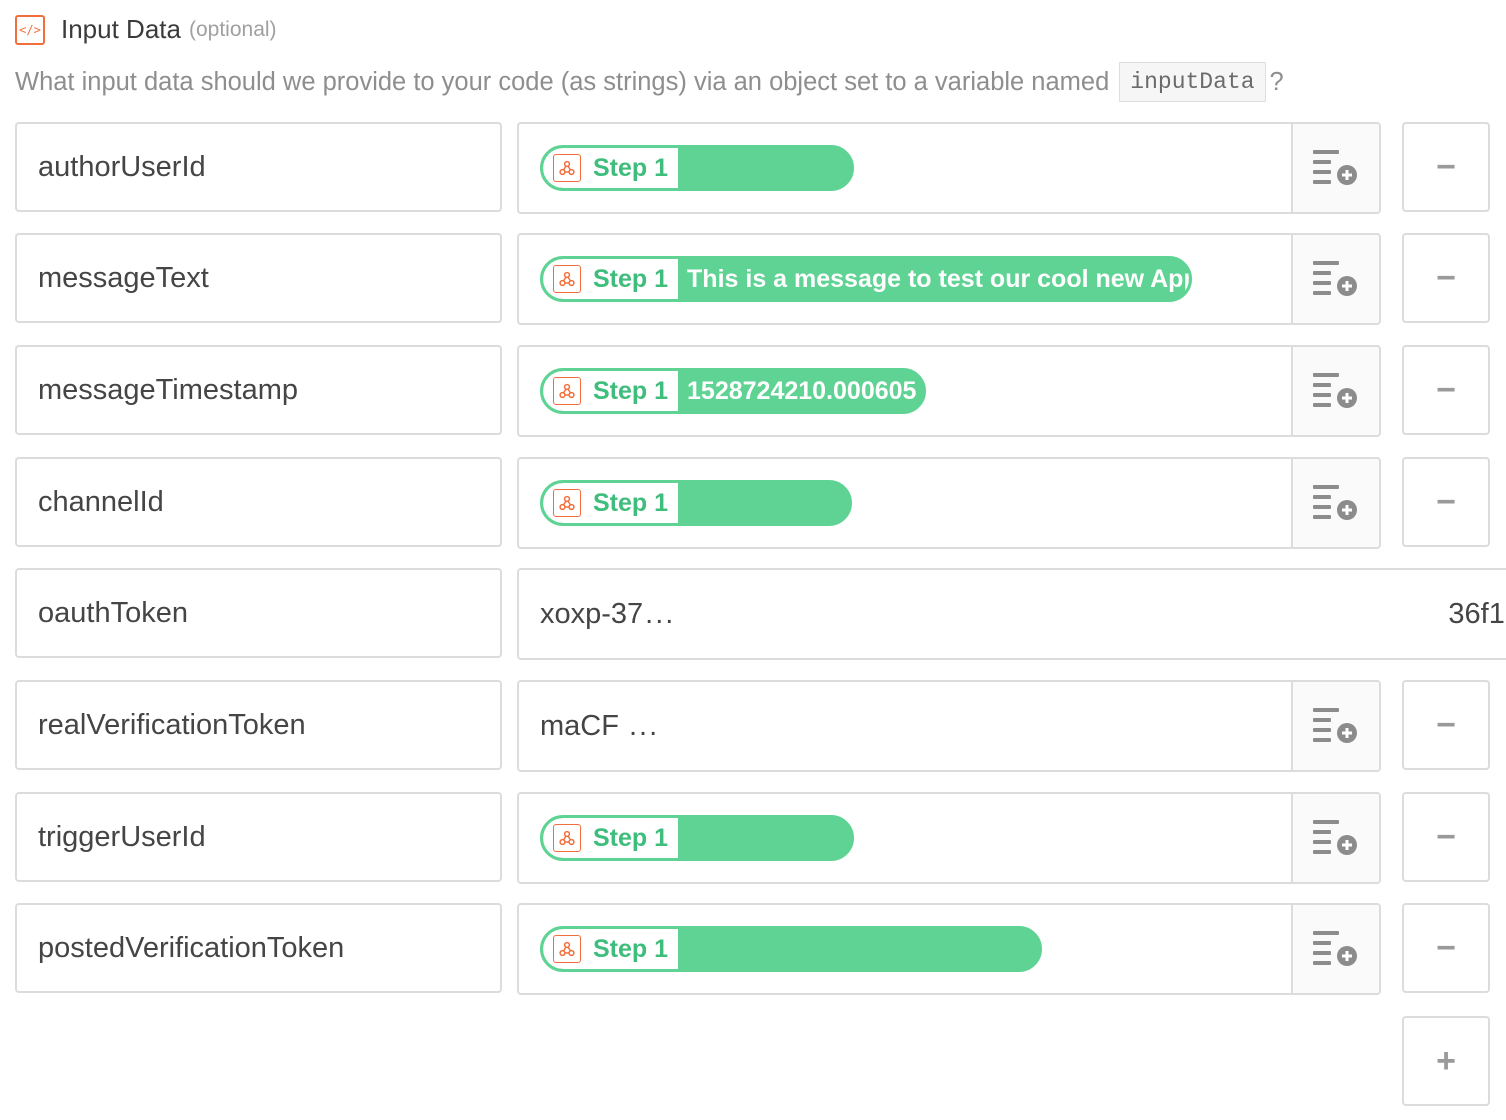 This screenshot has height=1120, width=1506. I want to click on input-row: channelId Step 1 −, so click(760, 503).